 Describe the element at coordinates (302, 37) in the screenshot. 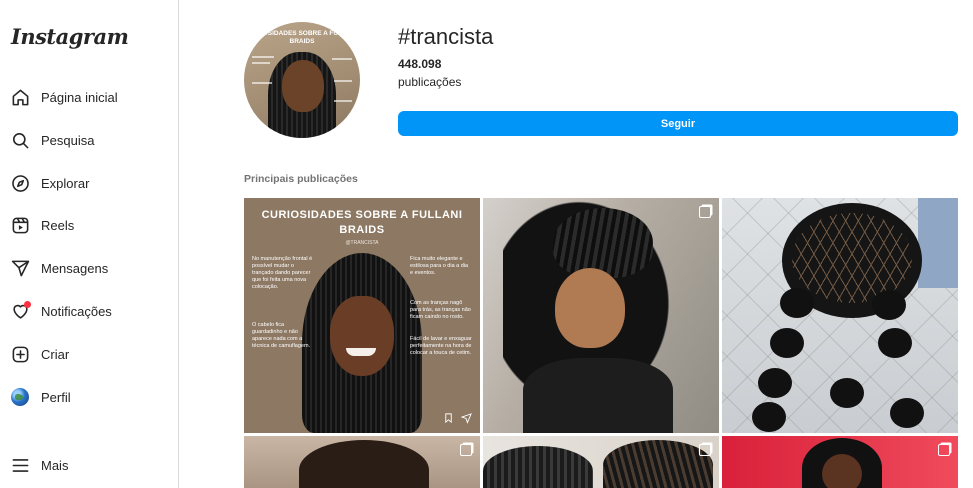

I see `avatar-title: CURIOSIDADES SOBRE A FULLANI BRAIDS` at that location.